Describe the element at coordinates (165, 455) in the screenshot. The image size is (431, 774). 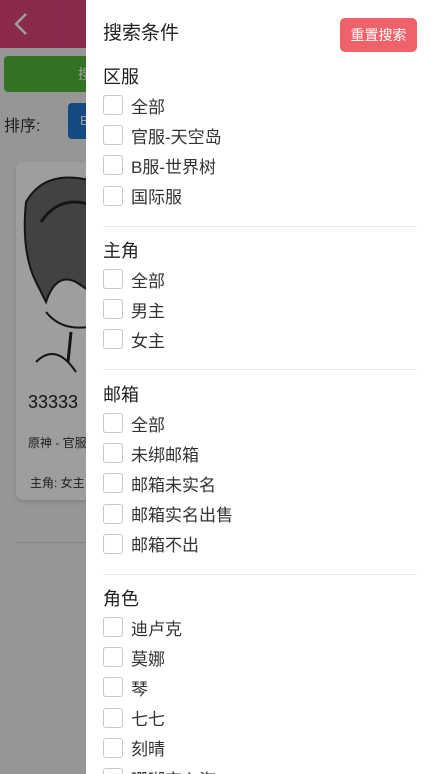
I see `option-label: 未绑邮箱` at that location.